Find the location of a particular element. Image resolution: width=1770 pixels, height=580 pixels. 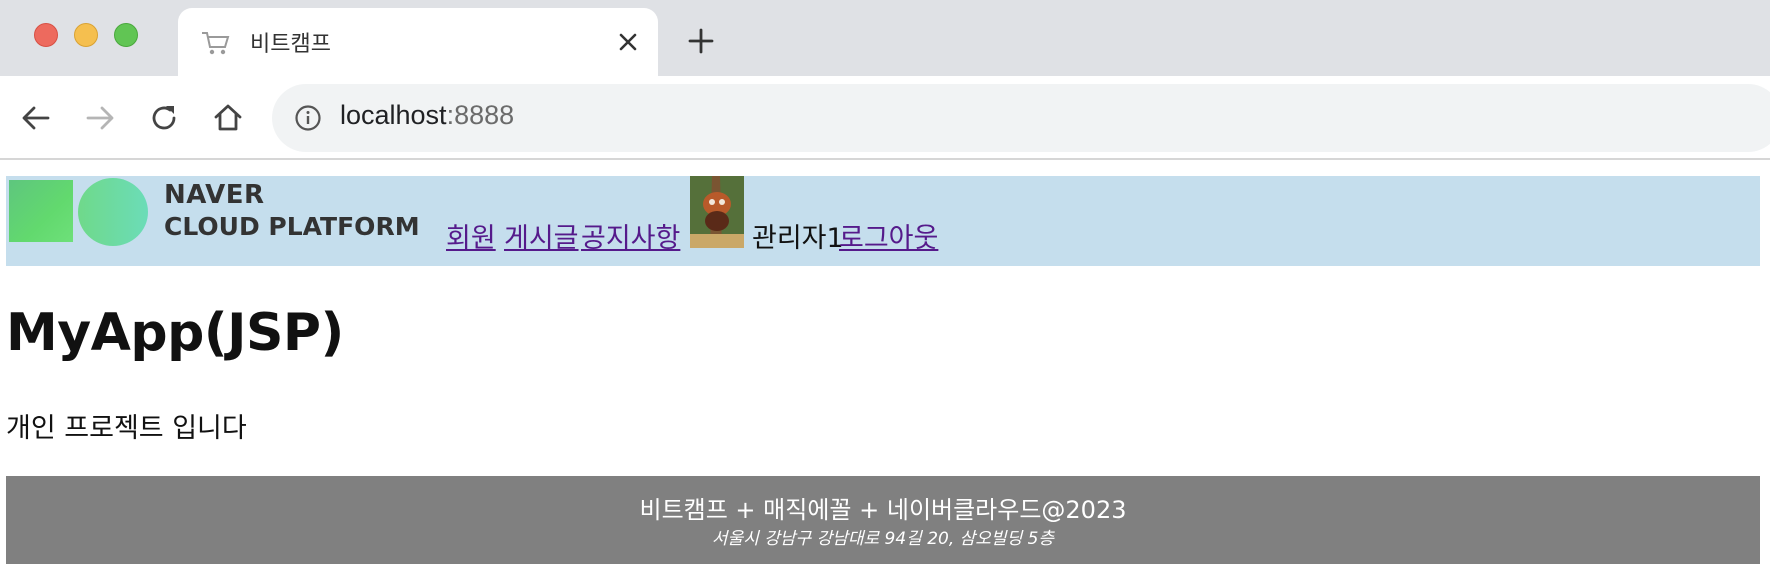

info-icon is located at coordinates (308, 118).